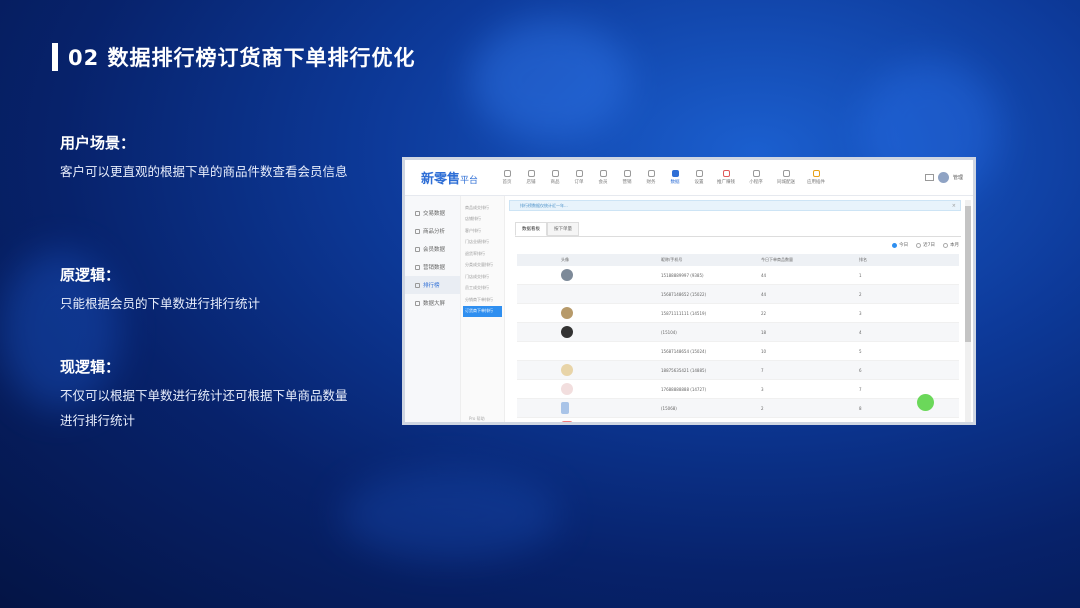  Describe the element at coordinates (477, 419) in the screenshot. I see `sidebar-footer: Pro 帮助` at that location.